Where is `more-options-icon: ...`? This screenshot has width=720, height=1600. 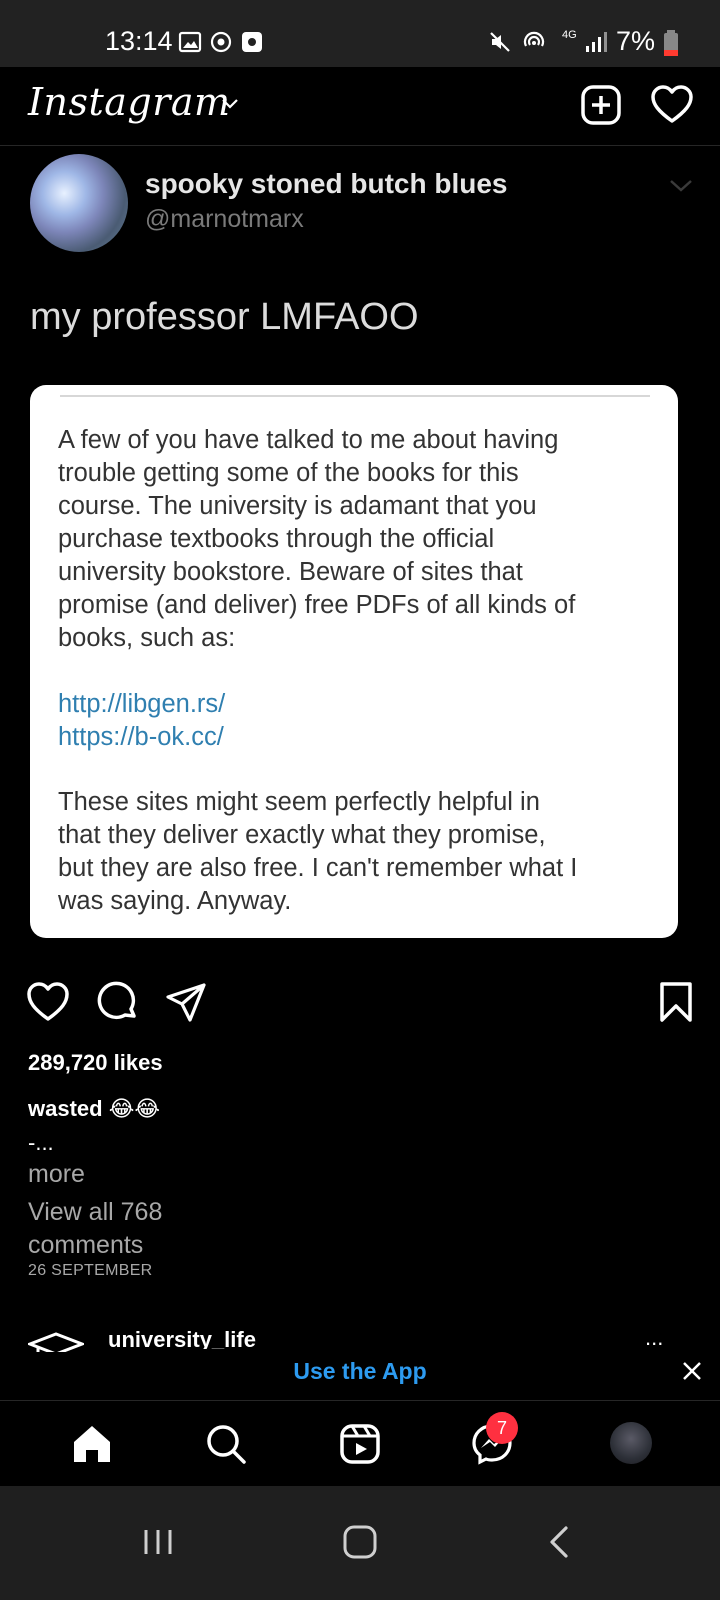
more-options-icon: ... is located at coordinates (654, 1335).